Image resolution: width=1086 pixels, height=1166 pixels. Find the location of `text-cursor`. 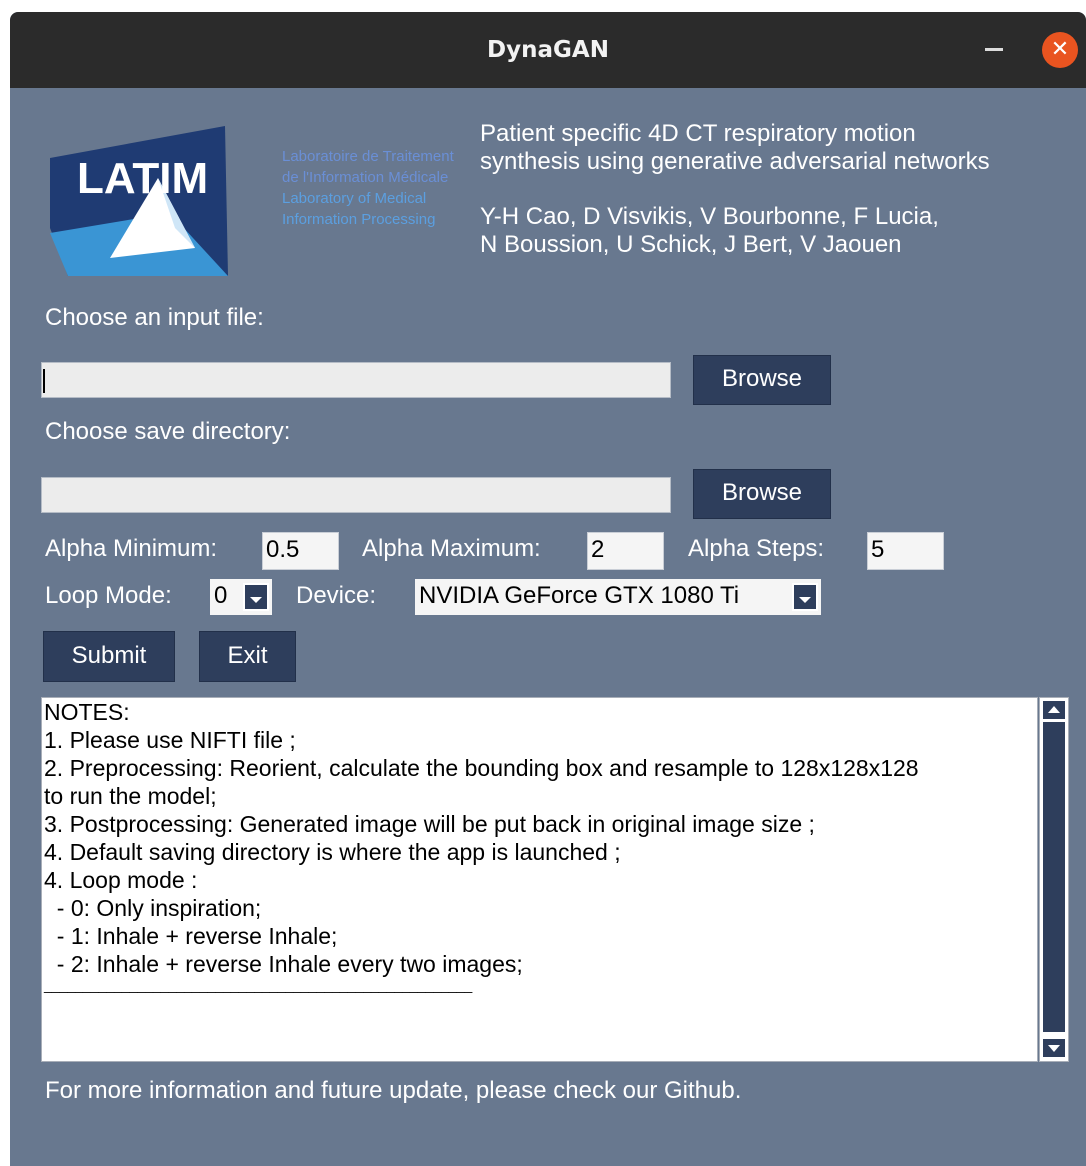

text-cursor is located at coordinates (44, 381).